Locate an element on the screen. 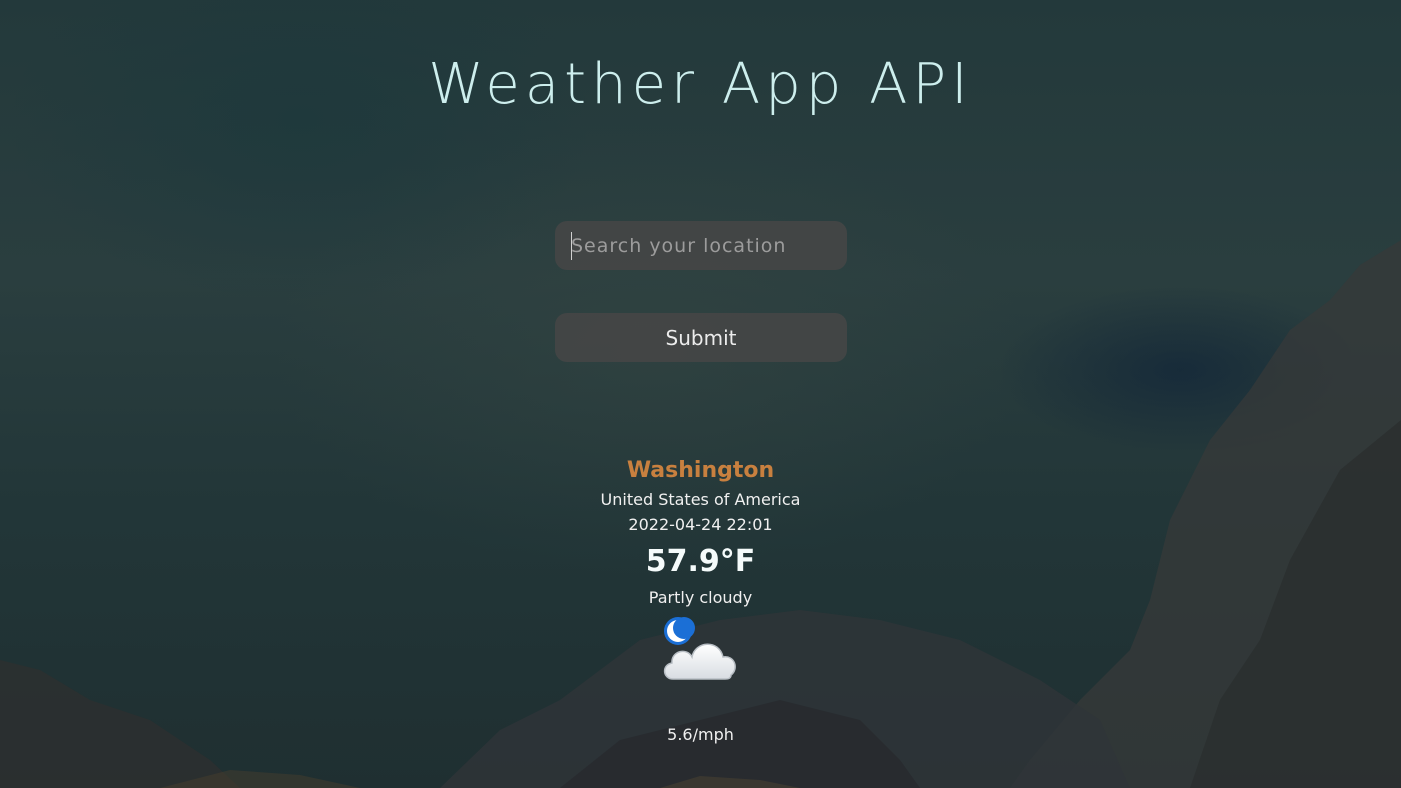  text-cursor is located at coordinates (571, 246).